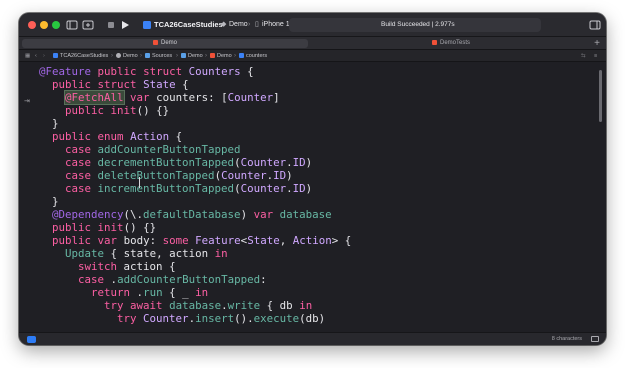  I want to click on swift-project-icon, so click(147, 25).